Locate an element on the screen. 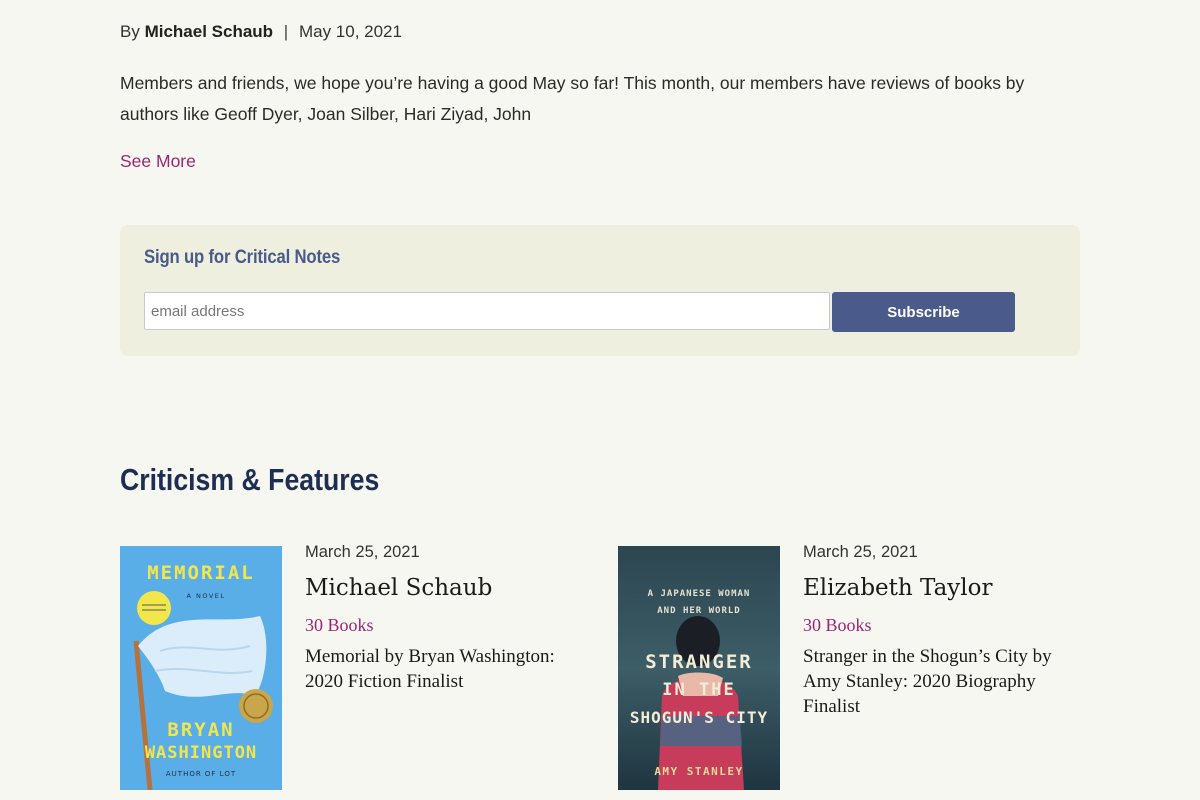  signup-title: Sign up for Critical Notes is located at coordinates (242, 257).